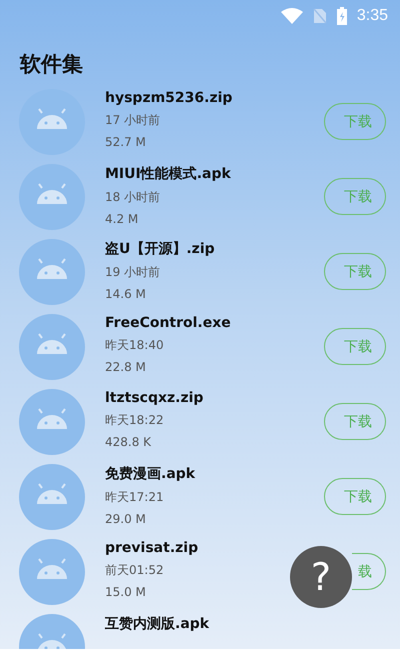 Image resolution: width=400 pixels, height=661 pixels. What do you see at coordinates (128, 442) in the screenshot?
I see `file-size: 428.8 K` at bounding box center [128, 442].